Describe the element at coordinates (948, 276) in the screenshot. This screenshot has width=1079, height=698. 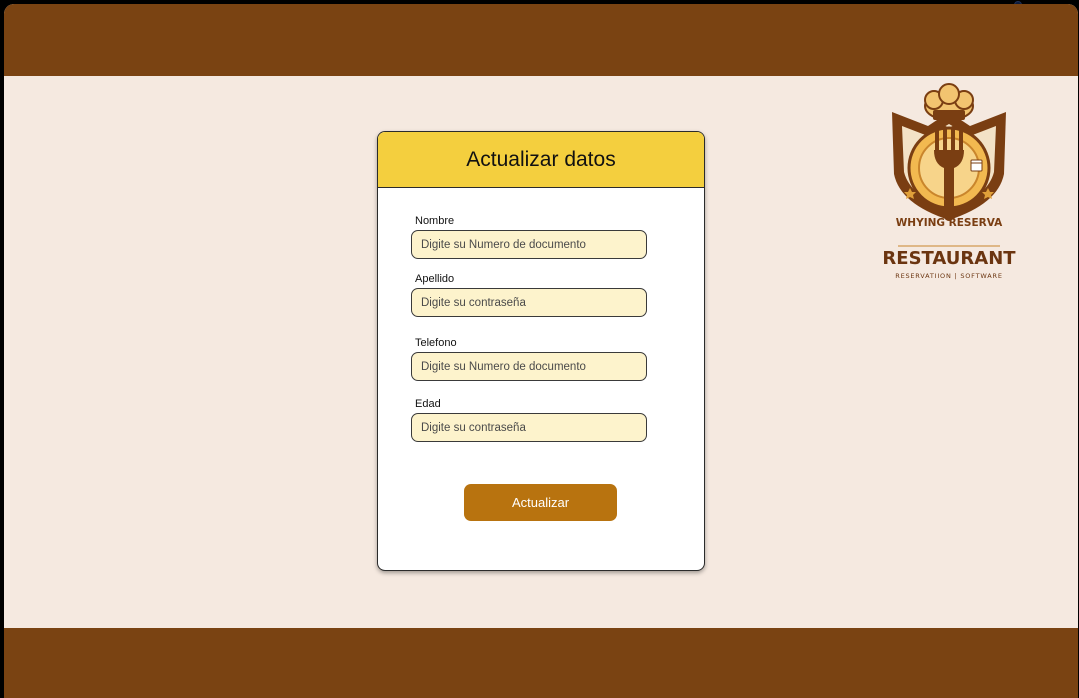
I see `logo-tagline: RESERVATIION | SOFTWARE` at that location.